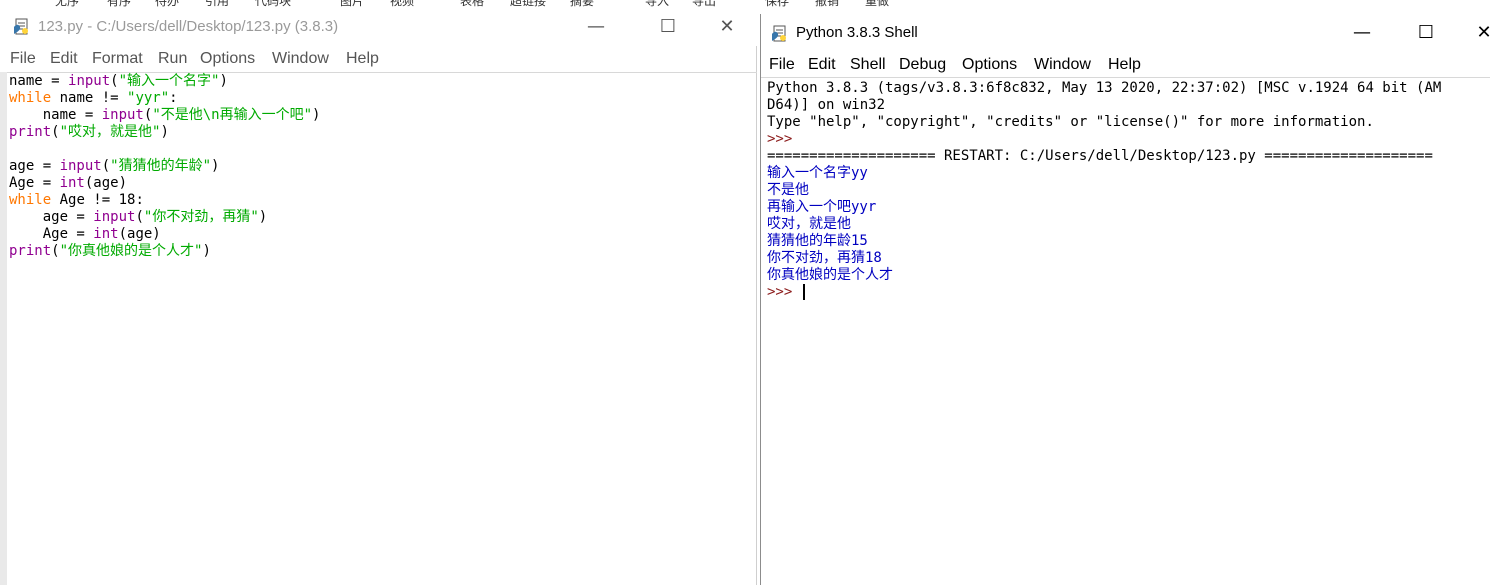 Image resolution: width=1490 pixels, height=585 pixels. I want to click on shell-line-text: 哎对，就是他, so click(809, 224).